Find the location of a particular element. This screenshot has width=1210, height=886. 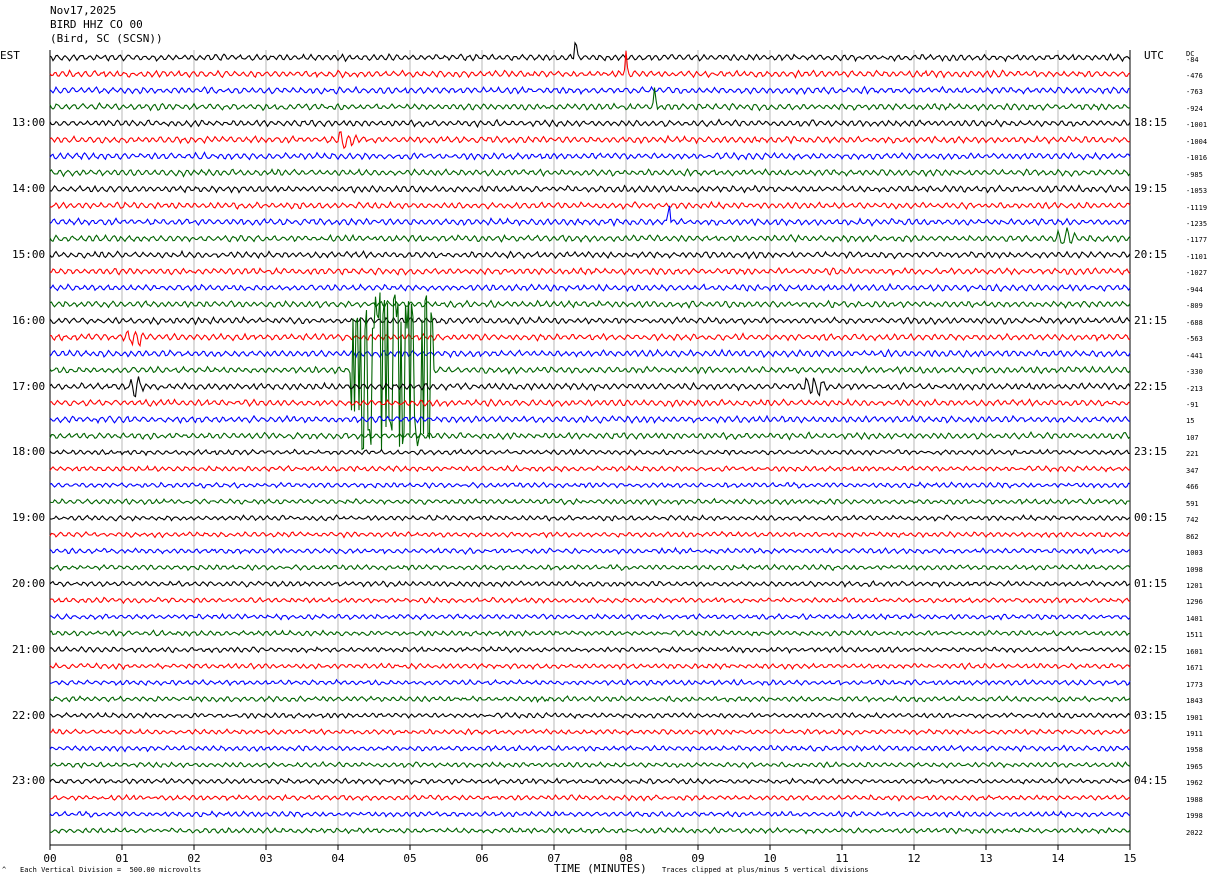

dc-offset-16: -688 is located at coordinates (1194, 322).